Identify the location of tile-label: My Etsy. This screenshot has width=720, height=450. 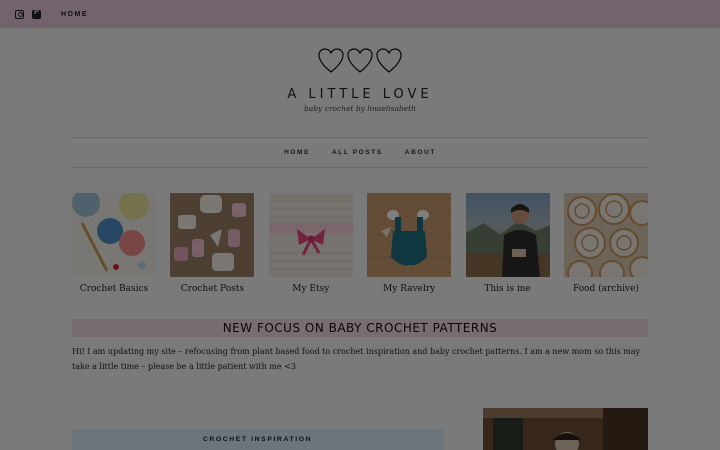
(311, 289).